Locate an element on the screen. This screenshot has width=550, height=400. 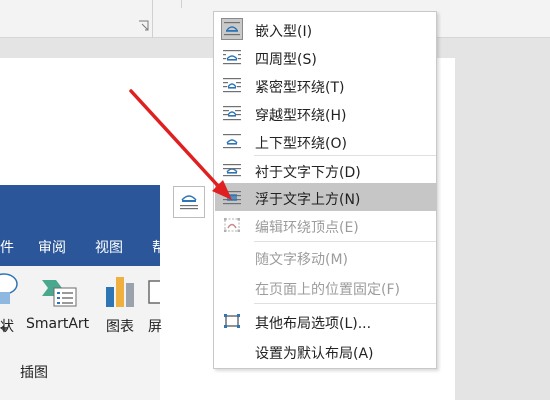
layout-options-icon is located at coordinates (189, 202).